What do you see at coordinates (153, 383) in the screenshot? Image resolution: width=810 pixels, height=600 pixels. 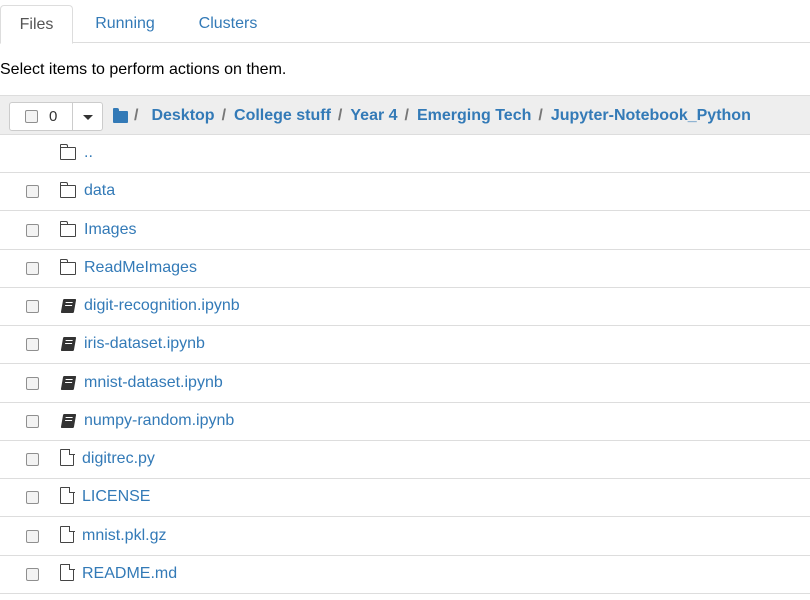 I see `file-name: mnist-dataset.ipynb` at bounding box center [153, 383].